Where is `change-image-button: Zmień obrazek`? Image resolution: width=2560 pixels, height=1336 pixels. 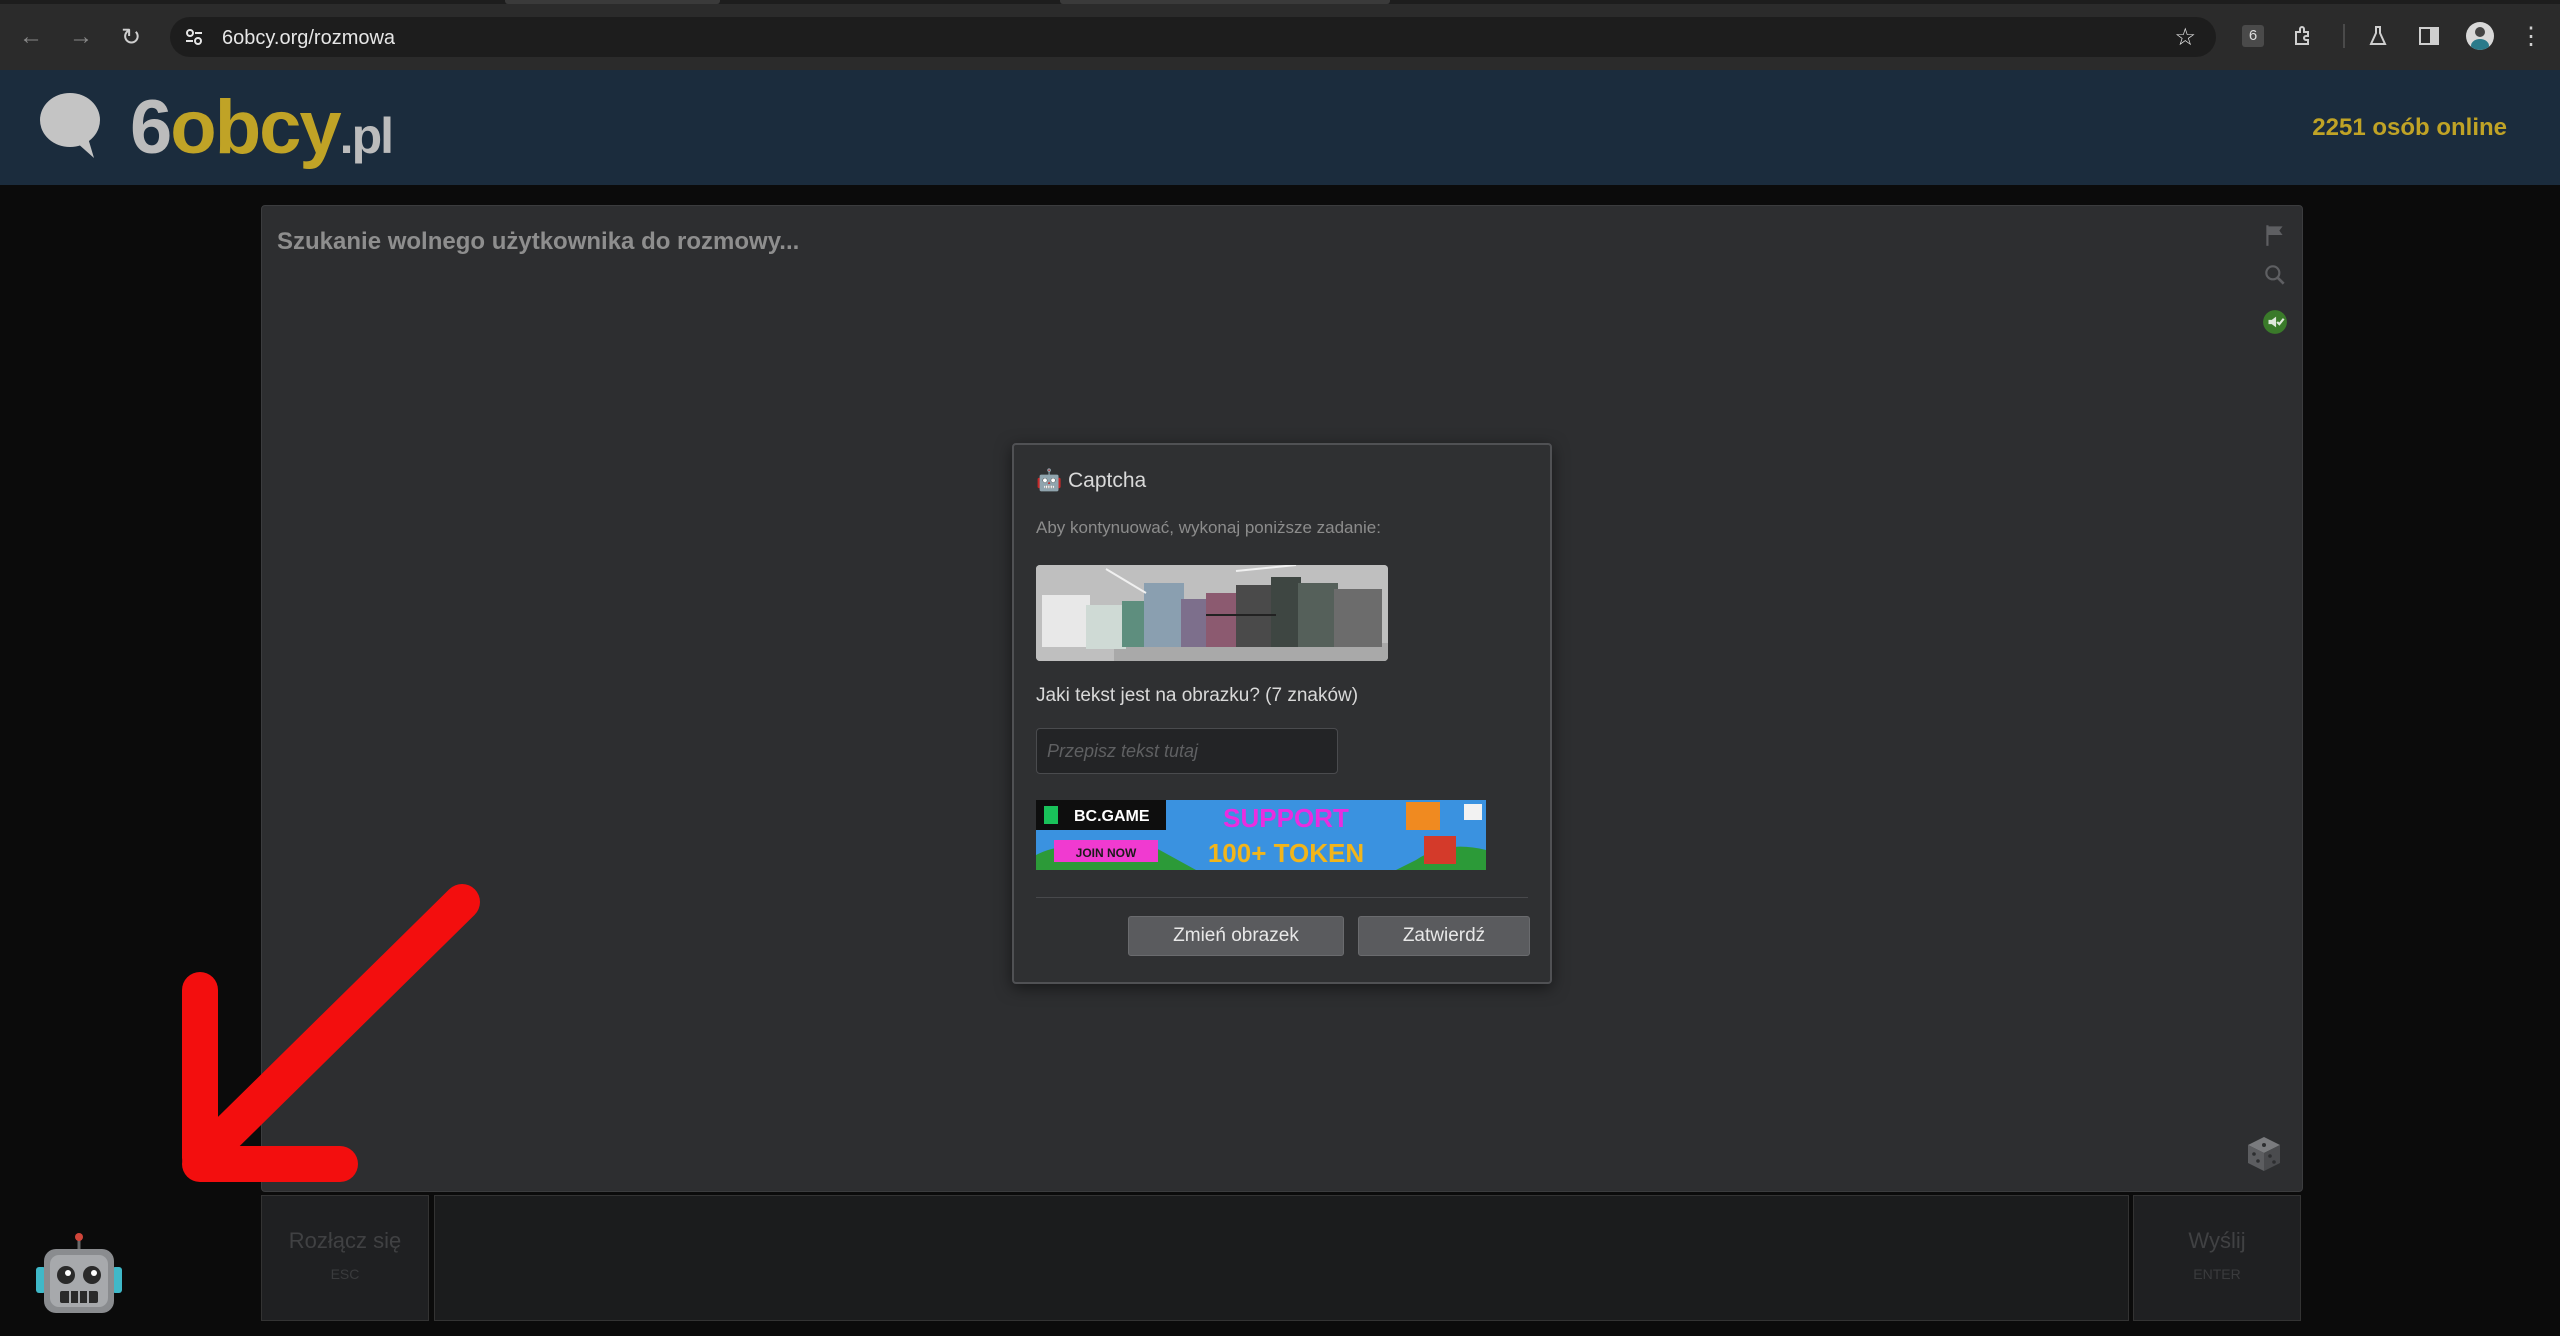
change-image-button: Zmień obrazek is located at coordinates (1236, 936).